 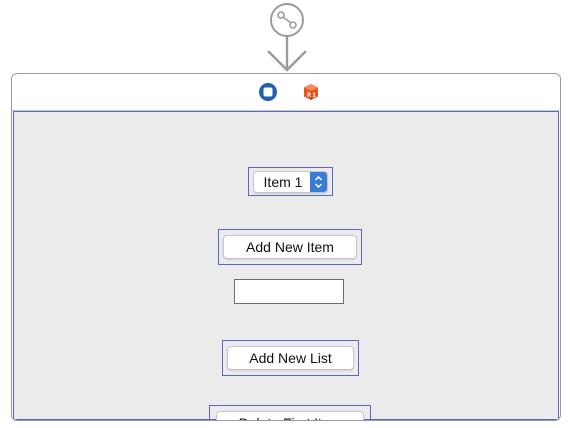 I want to click on delete-first-selection: Delete First Item, so click(x=290, y=412).